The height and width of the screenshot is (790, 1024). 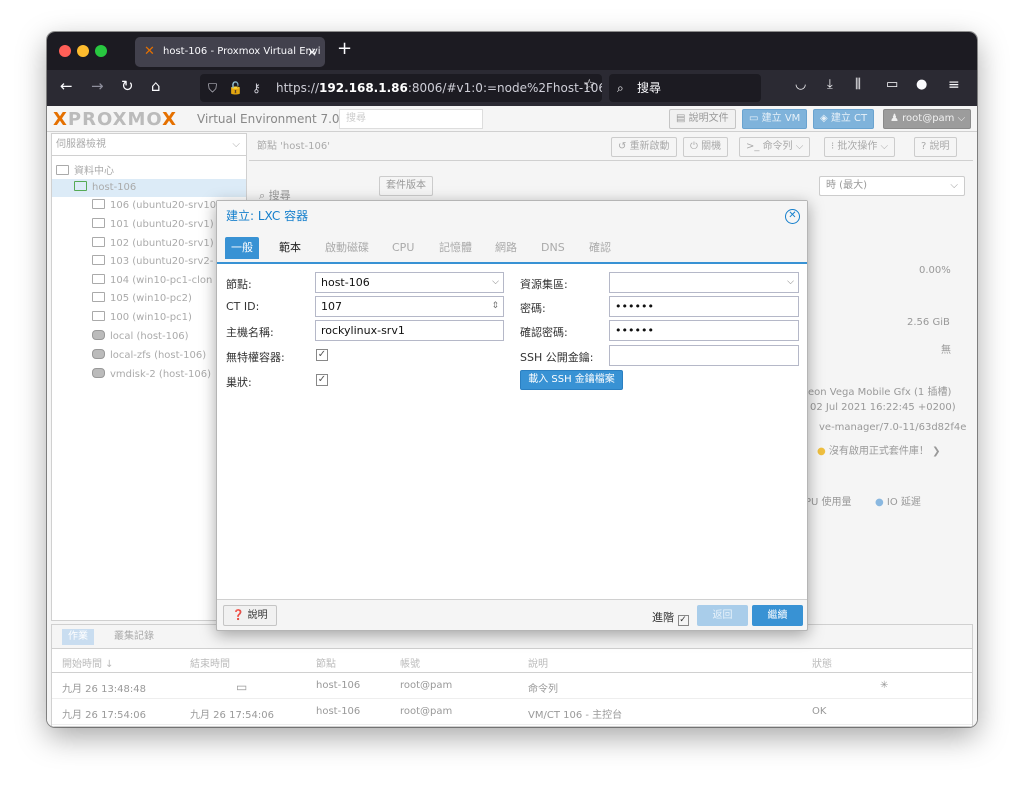 What do you see at coordinates (600, 248) in the screenshot?
I see `tab-confirm: 確認` at bounding box center [600, 248].